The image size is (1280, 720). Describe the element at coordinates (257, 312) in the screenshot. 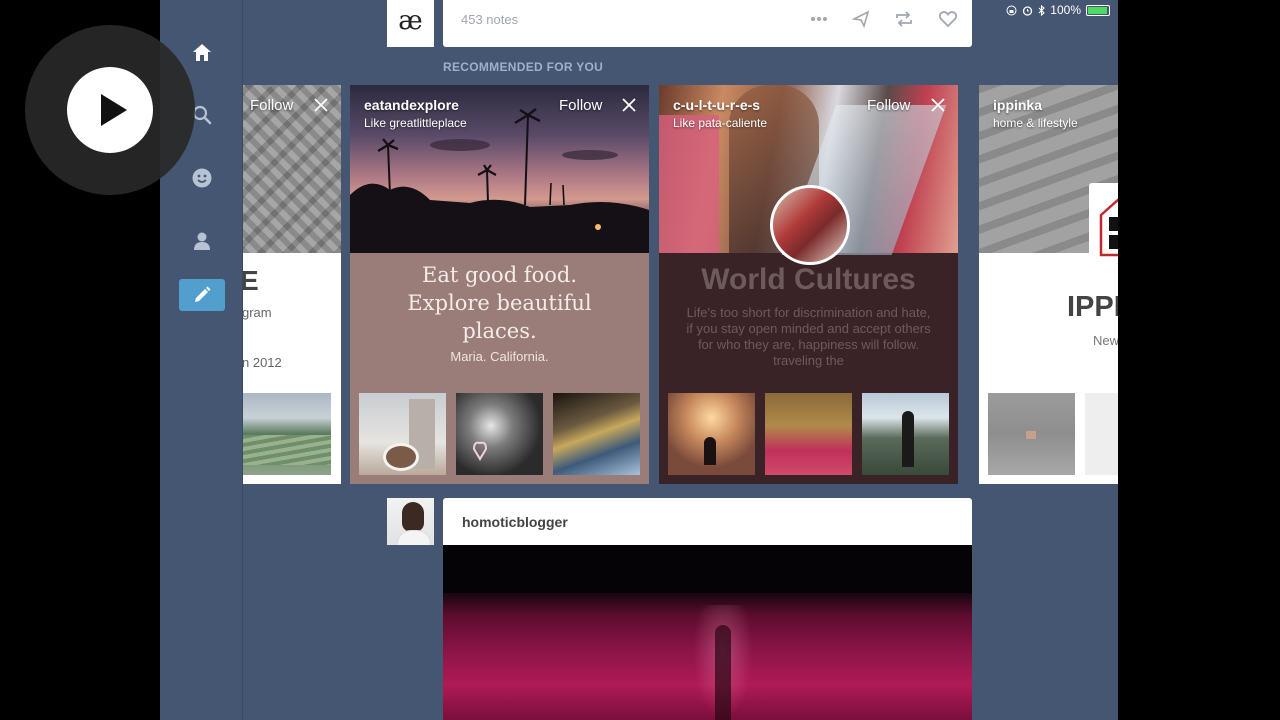

I see `blog-description: gram` at that location.